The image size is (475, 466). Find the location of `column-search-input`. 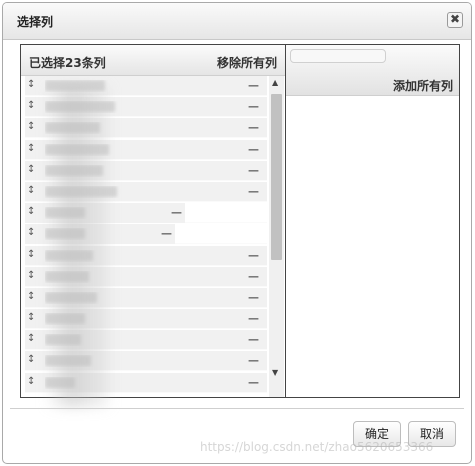

column-search-input is located at coordinates (338, 56).